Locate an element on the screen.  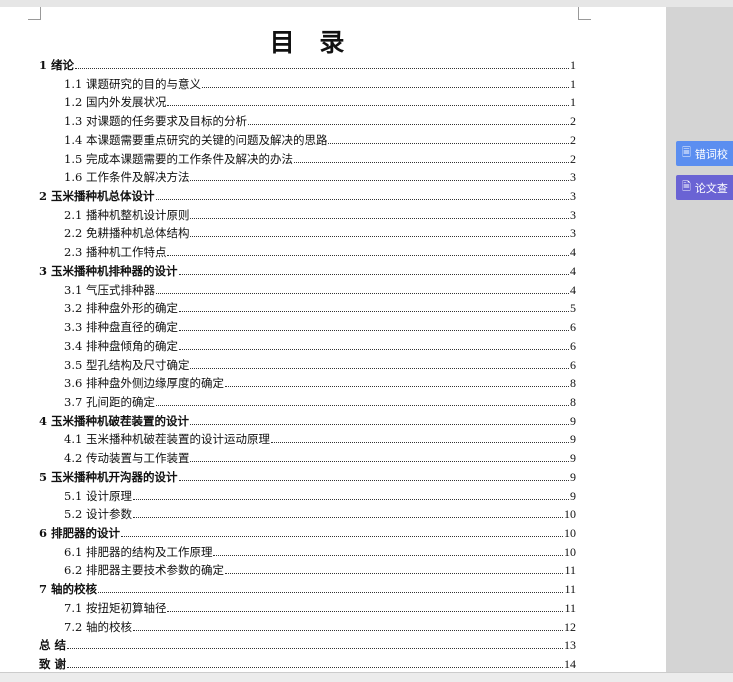
toc-entry: 3.2 排种盘外形的确定 5 is located at coordinates (320, 306).